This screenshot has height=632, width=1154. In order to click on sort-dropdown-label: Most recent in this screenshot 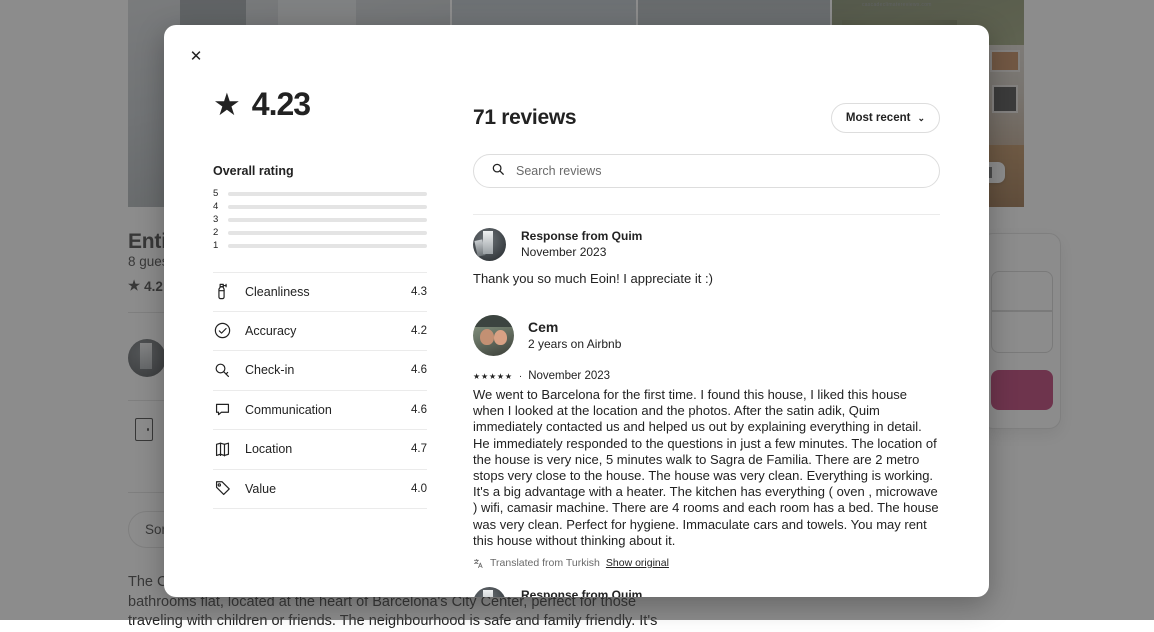, I will do `click(878, 118)`.